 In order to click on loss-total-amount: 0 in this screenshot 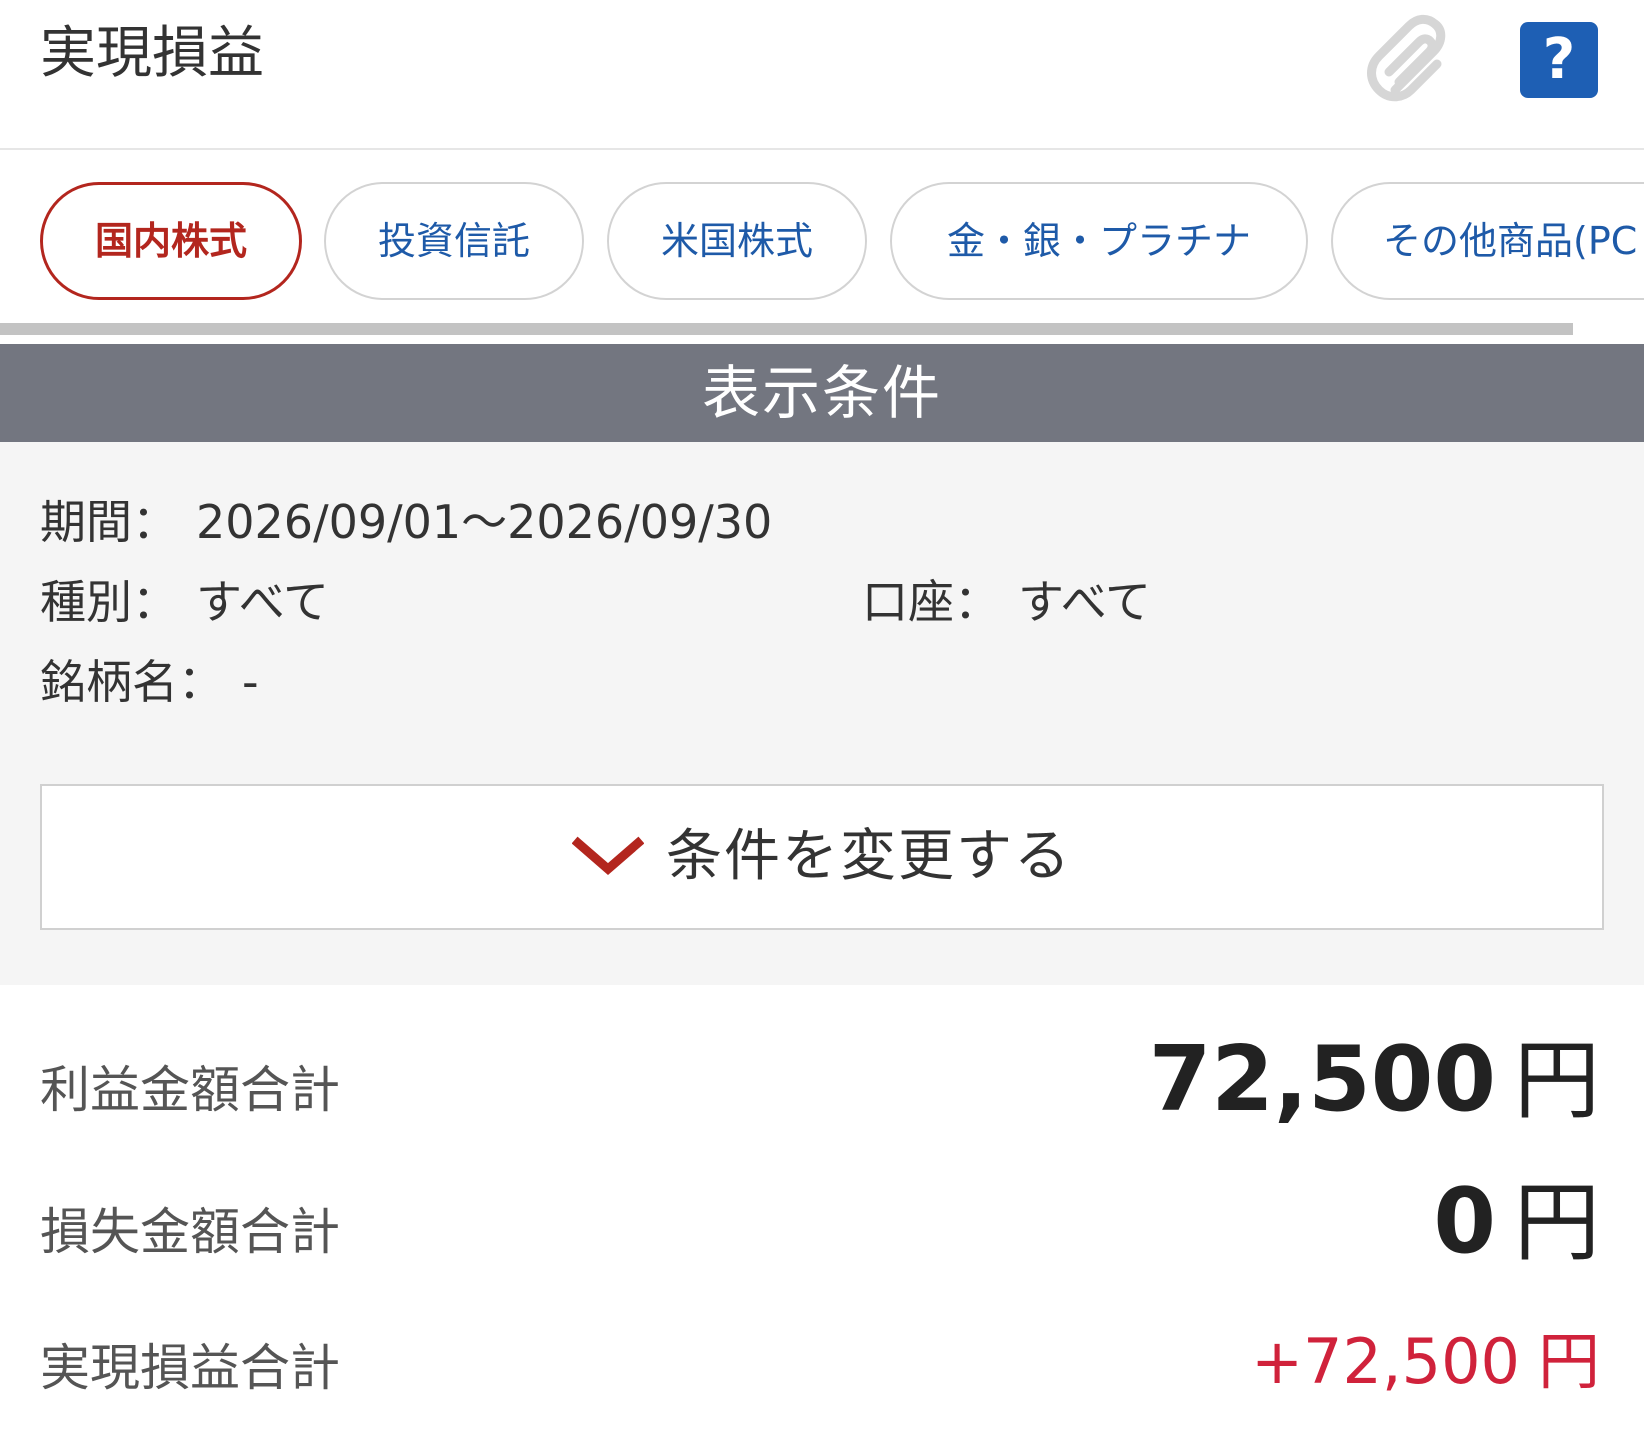, I will do `click(1464, 1221)`.